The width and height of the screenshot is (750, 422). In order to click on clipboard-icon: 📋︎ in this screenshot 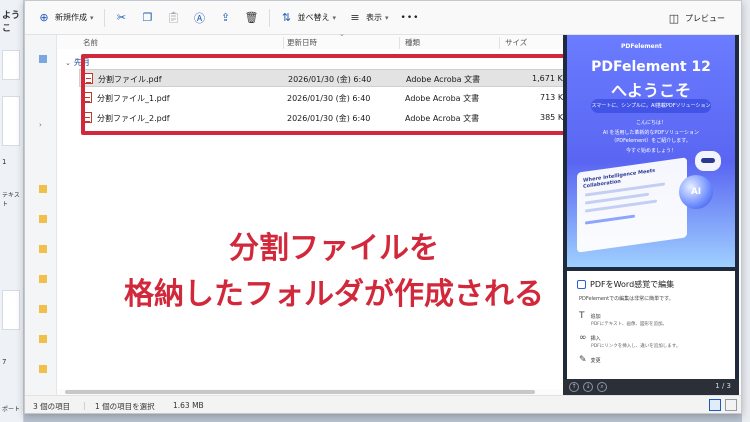, I will do `click(173, 17)`.